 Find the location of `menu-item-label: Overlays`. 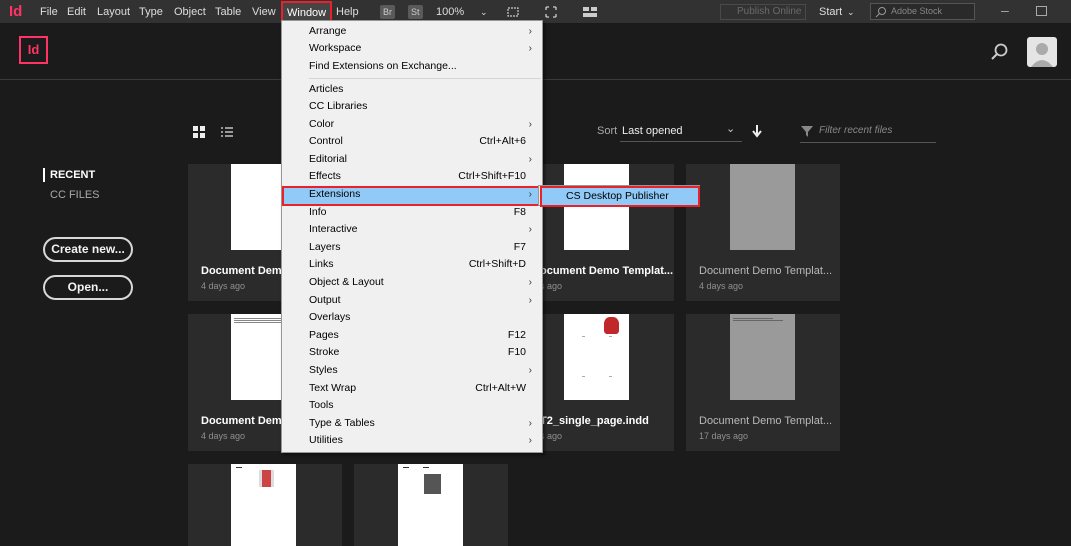

menu-item-label: Overlays is located at coordinates (330, 317).